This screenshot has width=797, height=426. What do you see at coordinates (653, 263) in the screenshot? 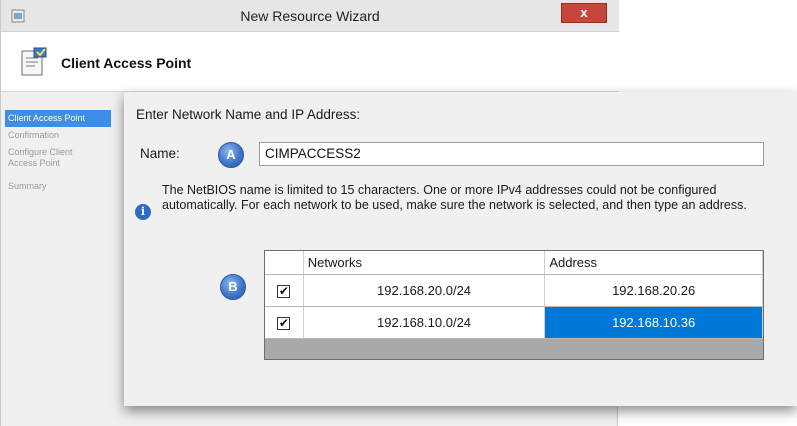
I see `column-header-address: Address` at bounding box center [653, 263].